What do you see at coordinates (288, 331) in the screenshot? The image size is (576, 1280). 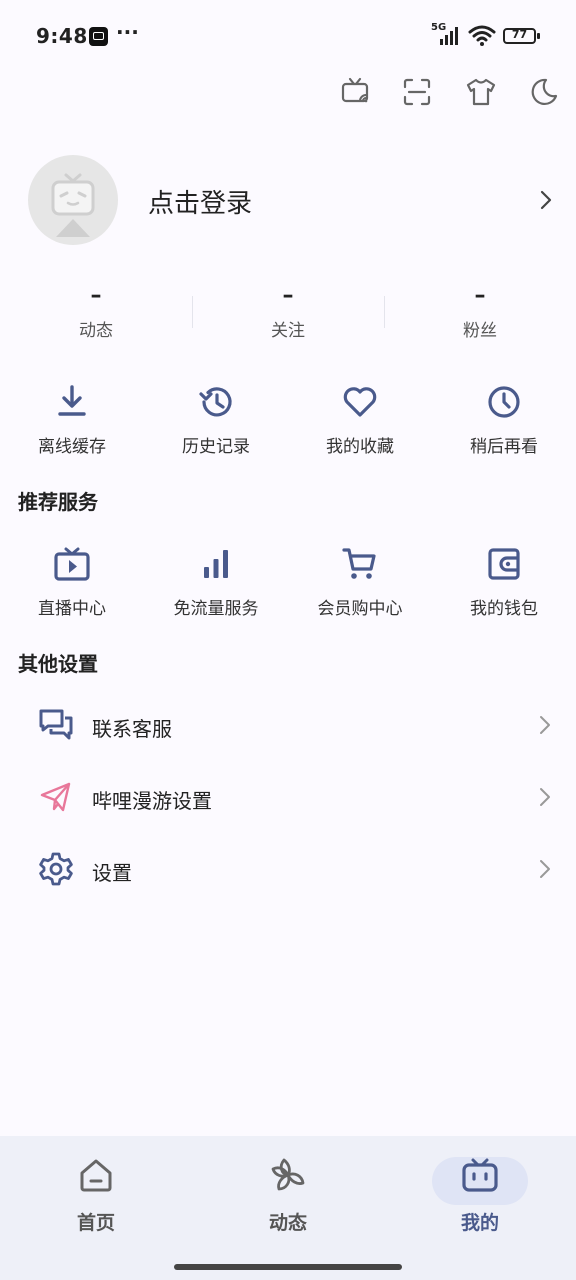 I see `stat-following-label: 关注` at bounding box center [288, 331].